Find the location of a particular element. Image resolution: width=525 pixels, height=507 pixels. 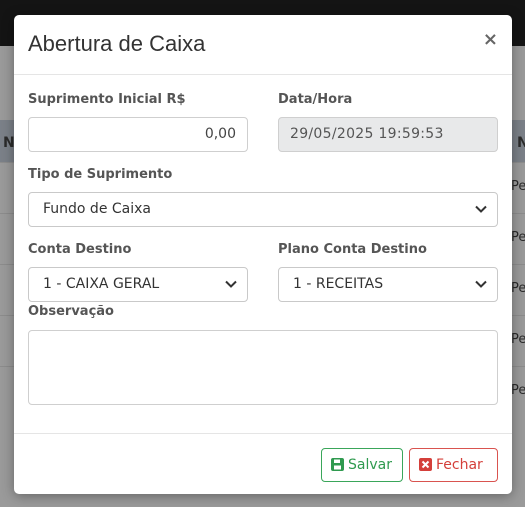

save-button-label: Salvar is located at coordinates (370, 465).